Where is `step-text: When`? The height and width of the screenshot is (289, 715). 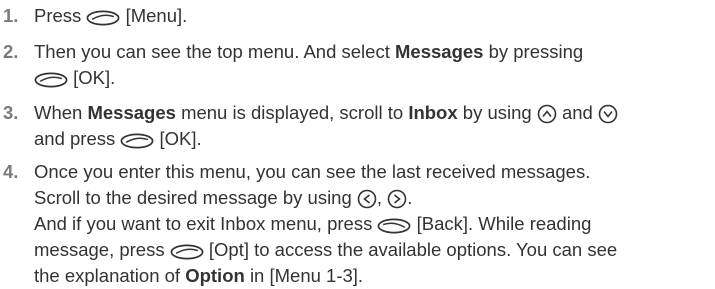 step-text: When is located at coordinates (58, 112).